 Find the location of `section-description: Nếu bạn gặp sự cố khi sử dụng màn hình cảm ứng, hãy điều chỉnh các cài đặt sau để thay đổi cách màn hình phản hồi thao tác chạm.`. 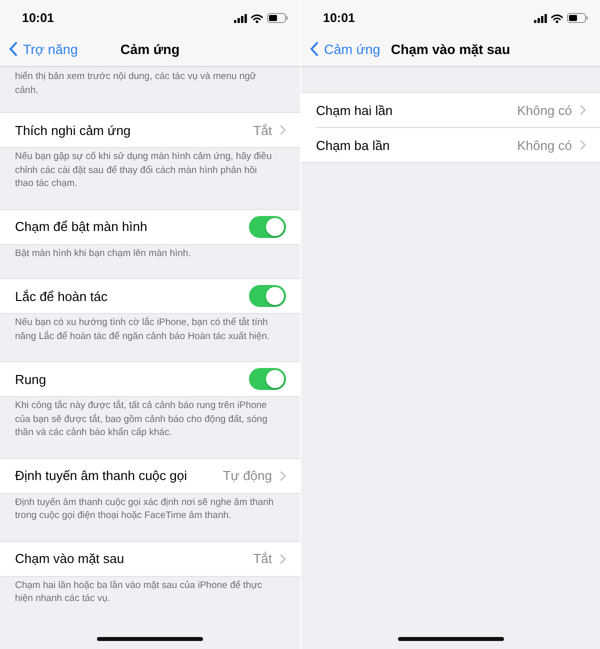

section-description: Nếu bạn gặp sự cố khi sử dụng màn hình cảm ứng, hãy điều chỉnh các cài đặt sau để thay đổi cách màn hình phản hồi thao tác chạm. is located at coordinates (143, 170).